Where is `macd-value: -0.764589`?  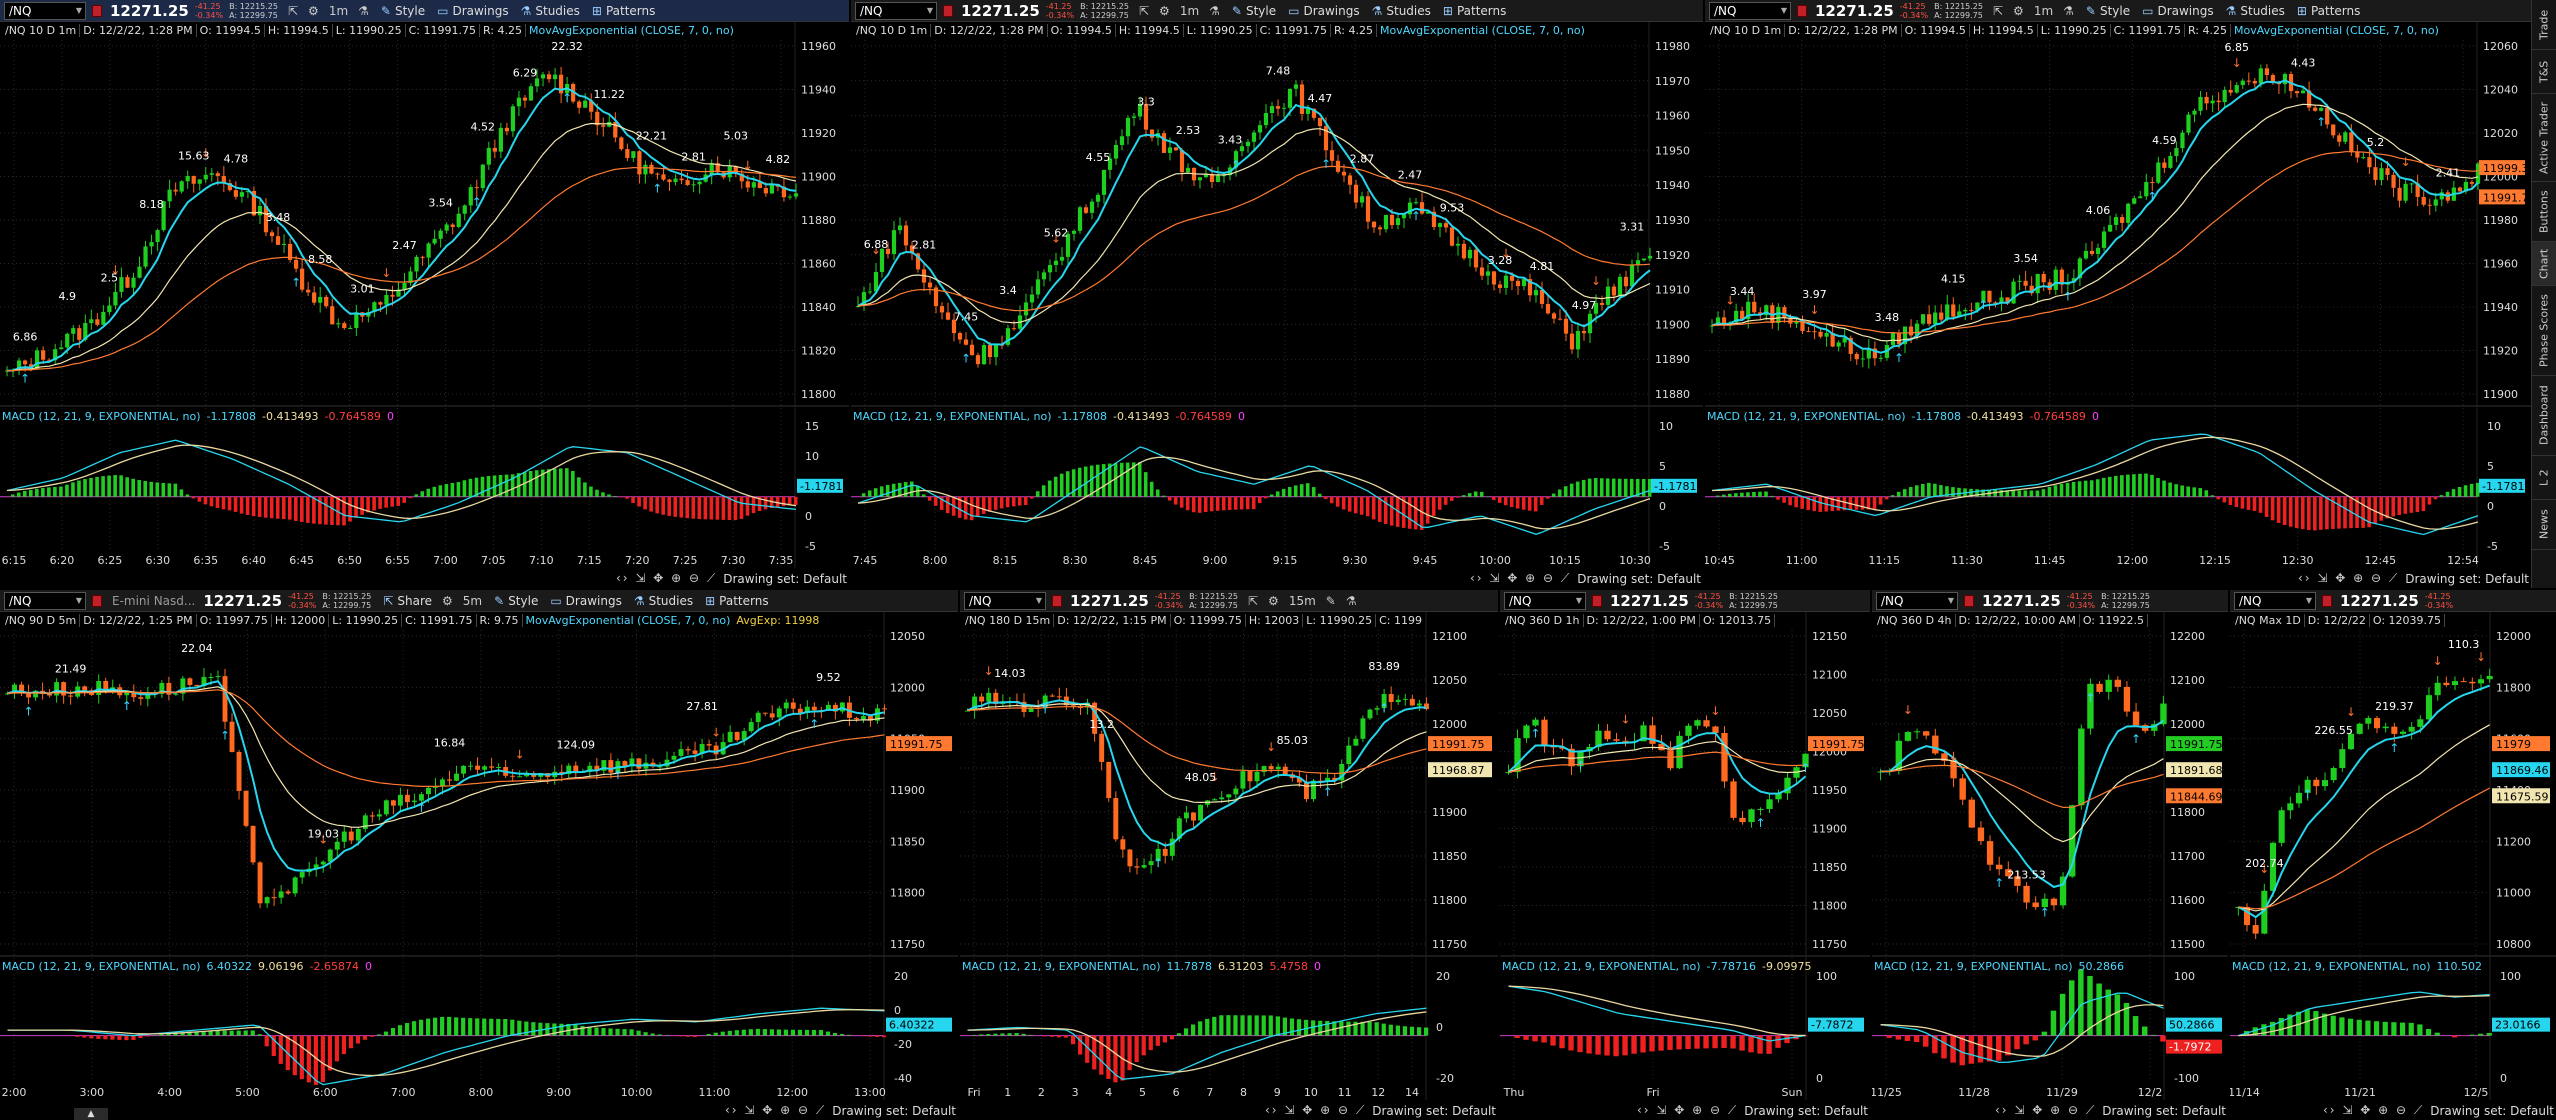
macd-value: -0.764589 is located at coordinates (352, 416).